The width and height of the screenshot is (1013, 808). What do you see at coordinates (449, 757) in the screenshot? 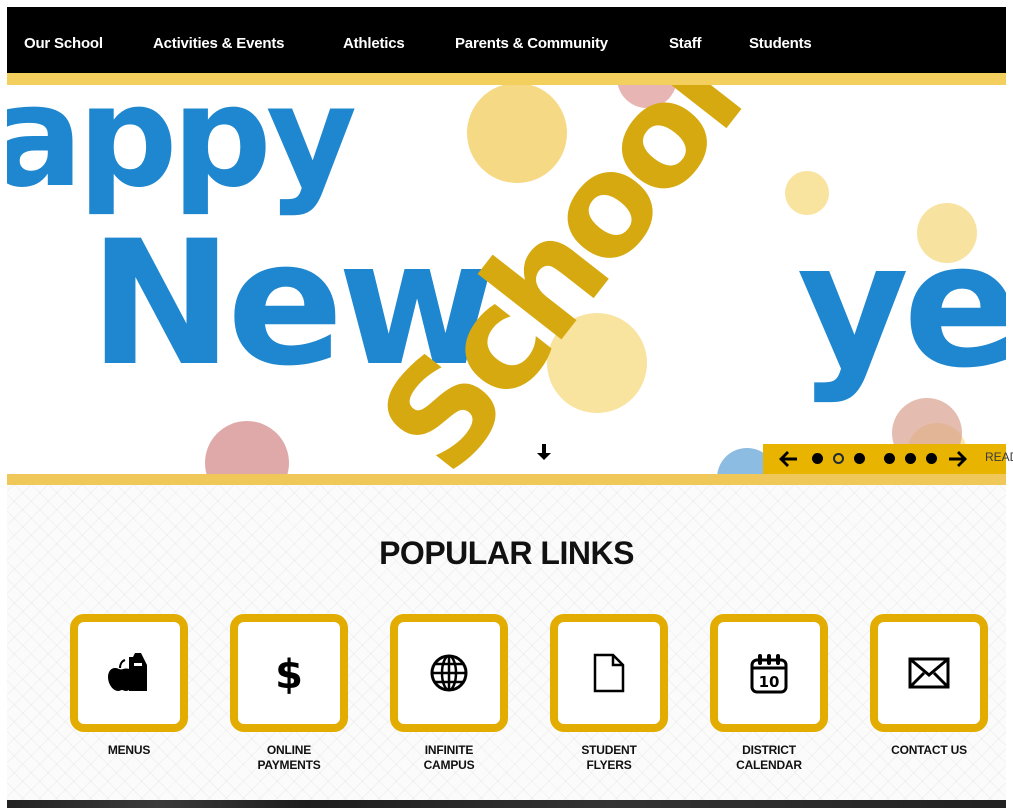
I see `tile-infinite-campus-label: INFINITE CAMPUS` at bounding box center [449, 757].